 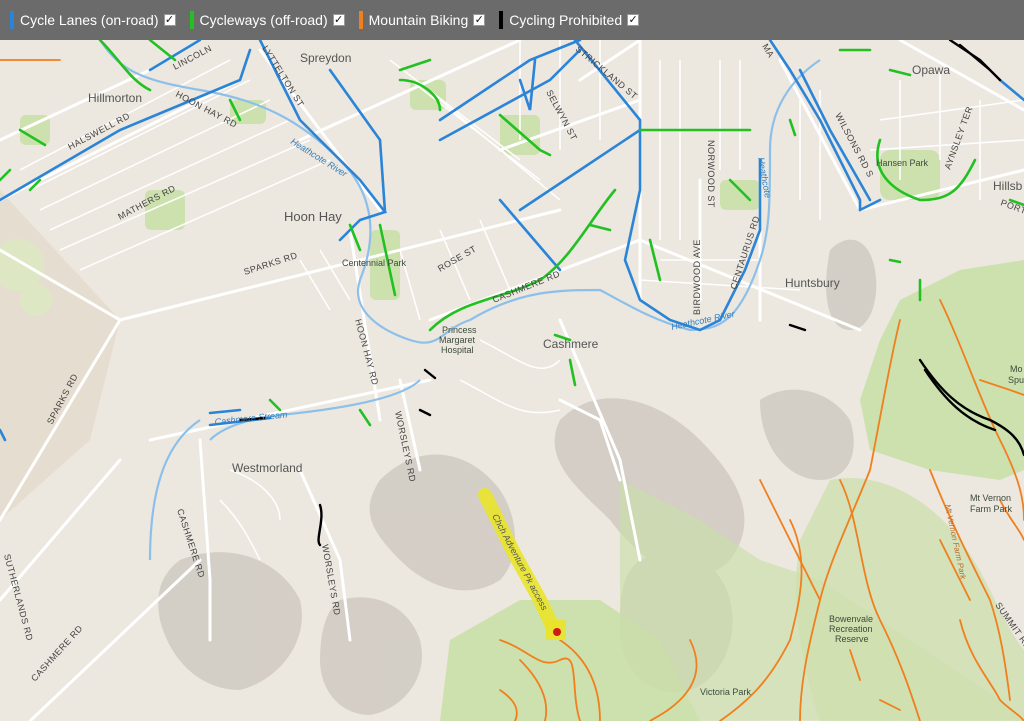 I want to click on place-spreydon: Spreydon, so click(x=325, y=58).